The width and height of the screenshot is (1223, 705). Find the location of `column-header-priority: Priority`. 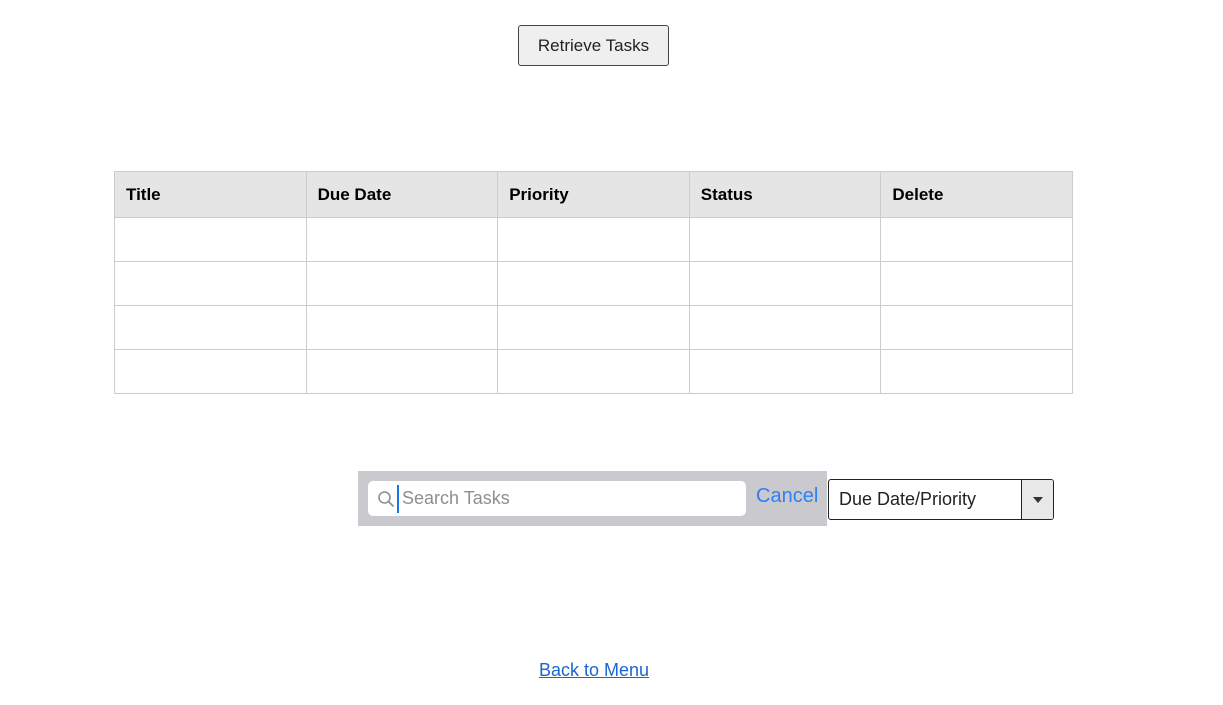

column-header-priority: Priority is located at coordinates (593, 194).